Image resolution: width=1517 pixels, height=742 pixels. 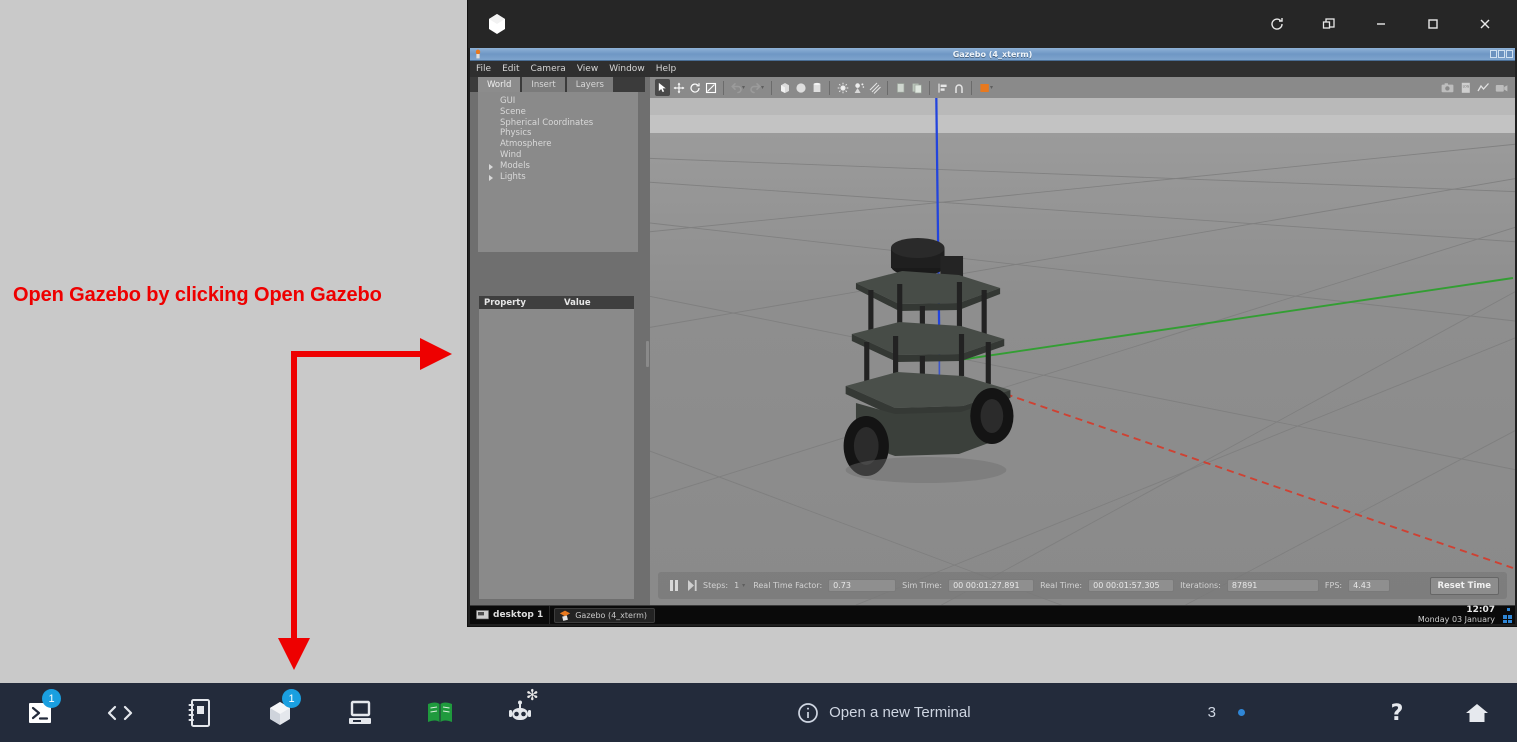 What do you see at coordinates (120, 712) in the screenshot?
I see `dock-item-code` at bounding box center [120, 712].